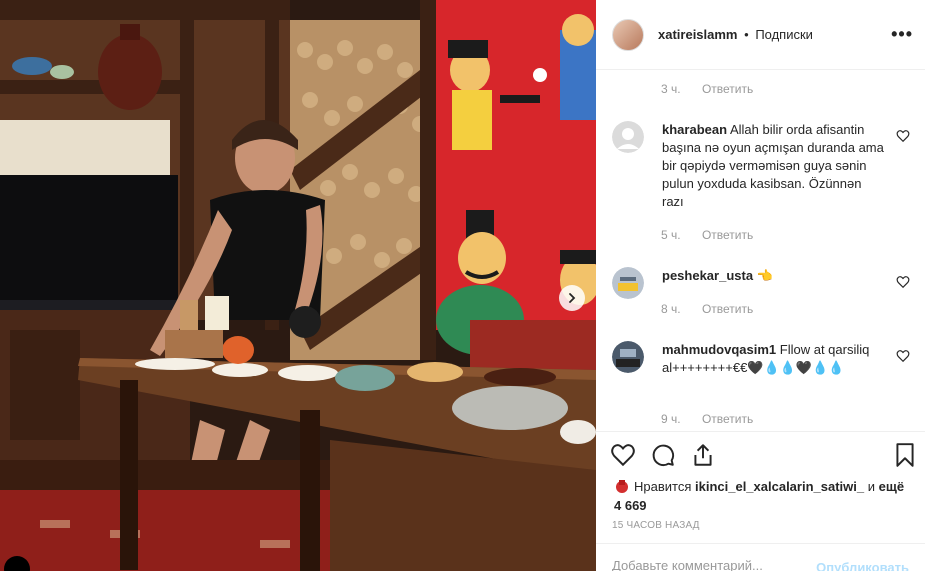  I want to click on liker-username: ikinci_el_xalcalarin_satiwi_, so click(779, 486).